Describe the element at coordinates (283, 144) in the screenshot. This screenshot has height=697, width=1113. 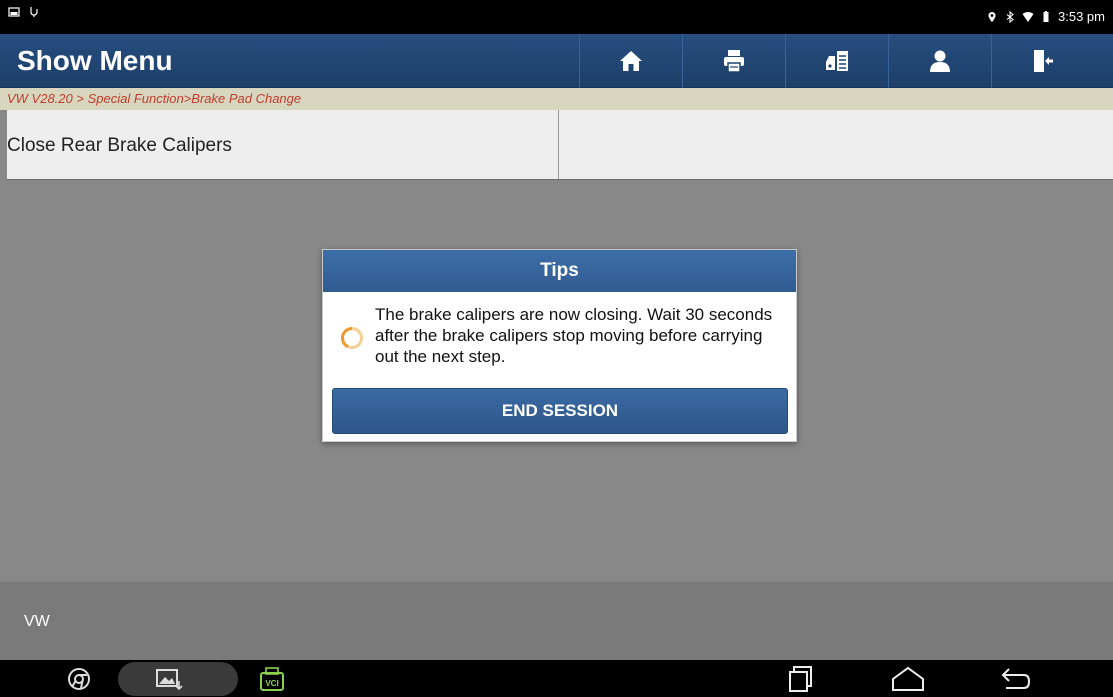
I see `menu-row-label-cell: Close Rear Brake Calipers` at that location.